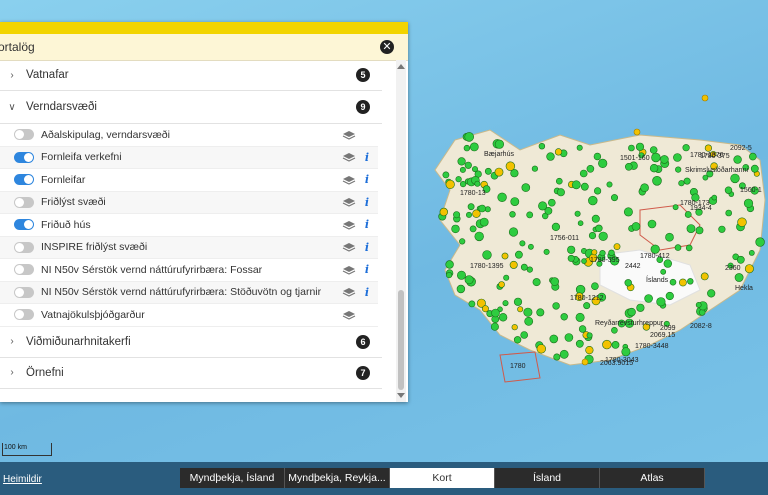  Describe the element at coordinates (232, 478) in the screenshot. I see `basemap-option: Myndþekja, Ísland` at that location.